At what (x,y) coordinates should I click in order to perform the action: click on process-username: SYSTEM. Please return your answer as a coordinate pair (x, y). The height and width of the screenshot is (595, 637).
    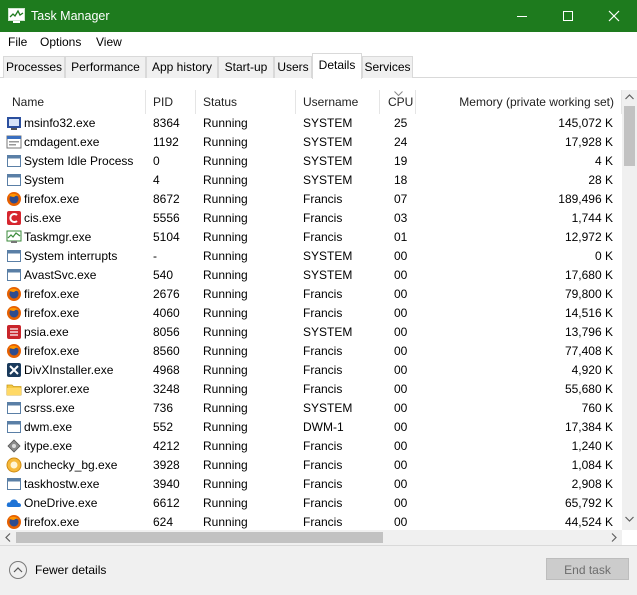
    Looking at the image, I should click on (328, 332).